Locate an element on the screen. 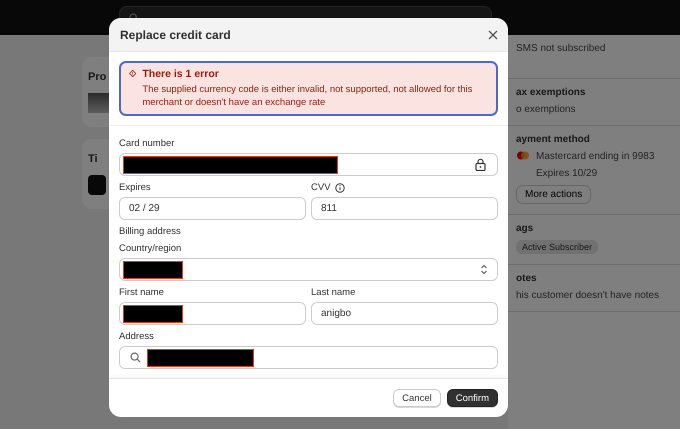 Image resolution: width=680 pixels, height=429 pixels. lock-icon is located at coordinates (480, 164).